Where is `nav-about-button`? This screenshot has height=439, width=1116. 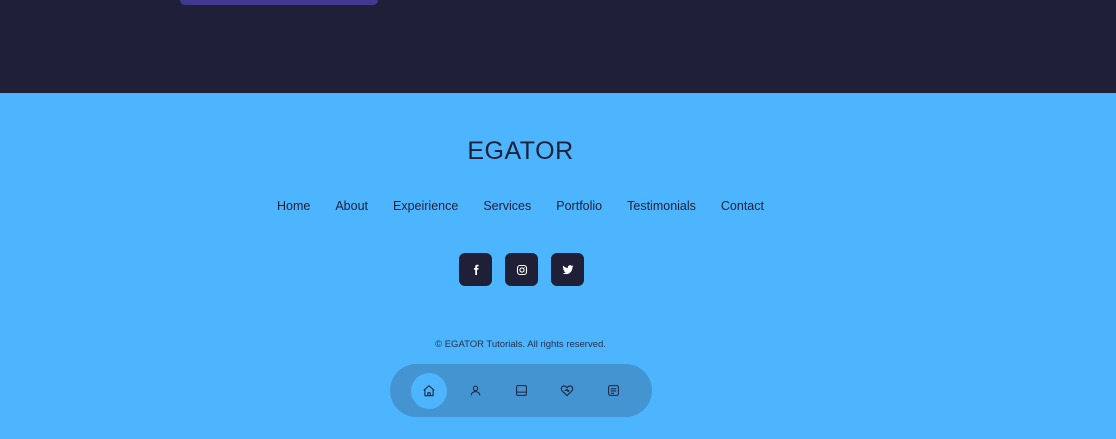
nav-about-button is located at coordinates (475, 391).